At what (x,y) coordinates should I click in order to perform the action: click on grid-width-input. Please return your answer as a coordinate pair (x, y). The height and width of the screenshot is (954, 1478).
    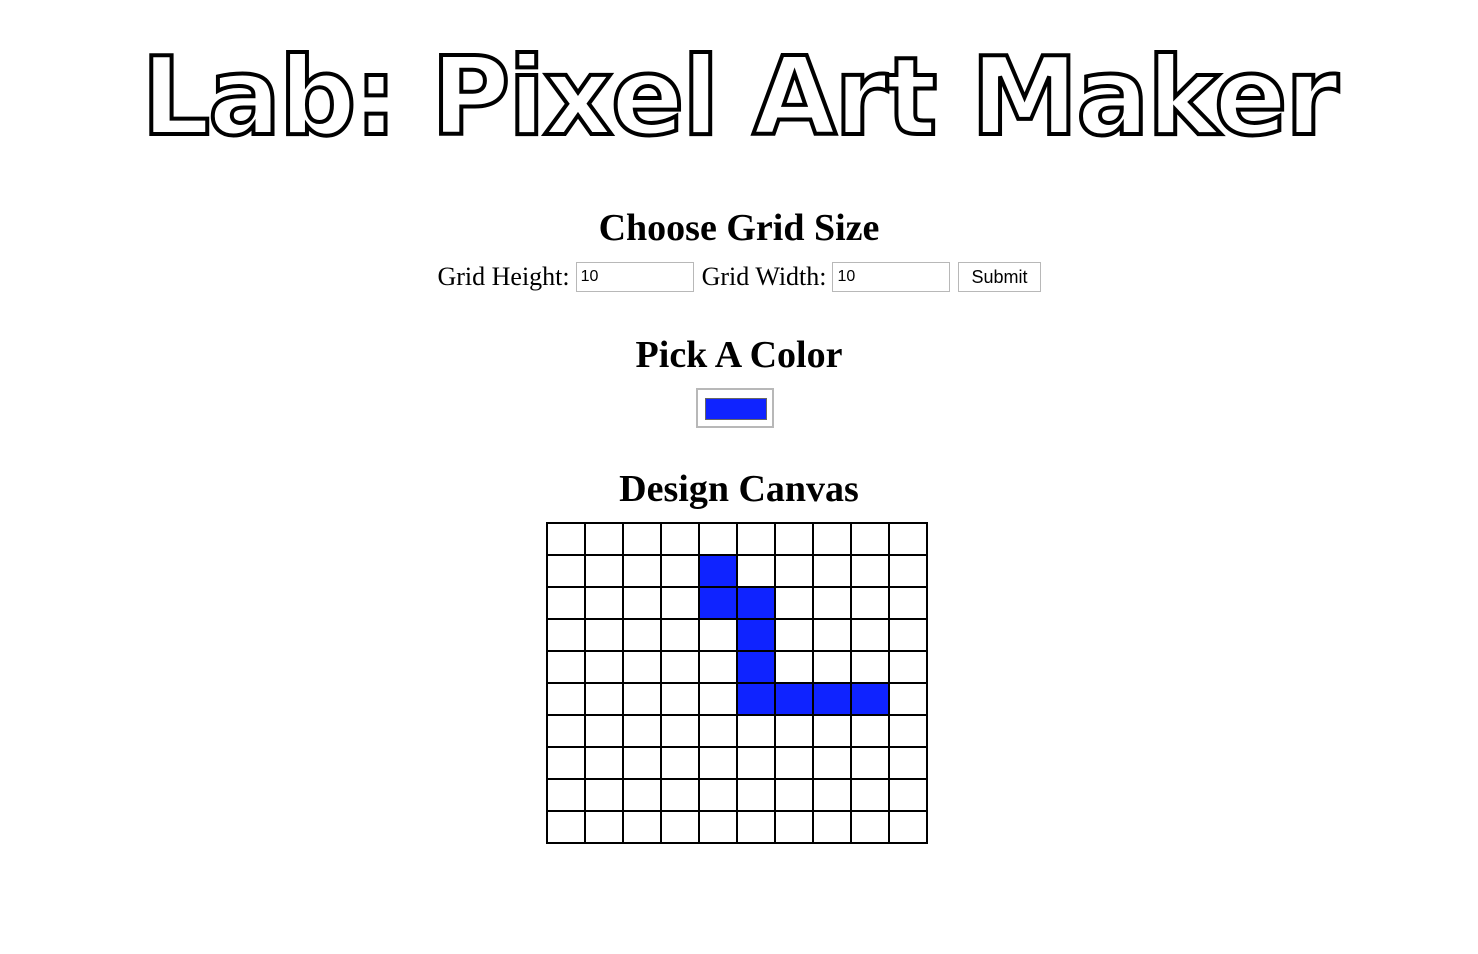
    Looking at the image, I should click on (891, 277).